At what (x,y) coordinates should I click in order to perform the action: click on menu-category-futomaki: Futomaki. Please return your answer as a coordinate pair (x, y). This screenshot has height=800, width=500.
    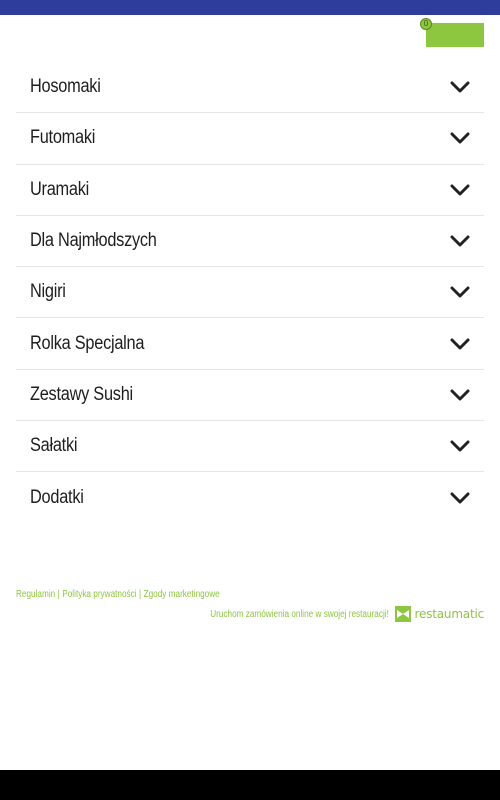
    Looking at the image, I should click on (250, 139).